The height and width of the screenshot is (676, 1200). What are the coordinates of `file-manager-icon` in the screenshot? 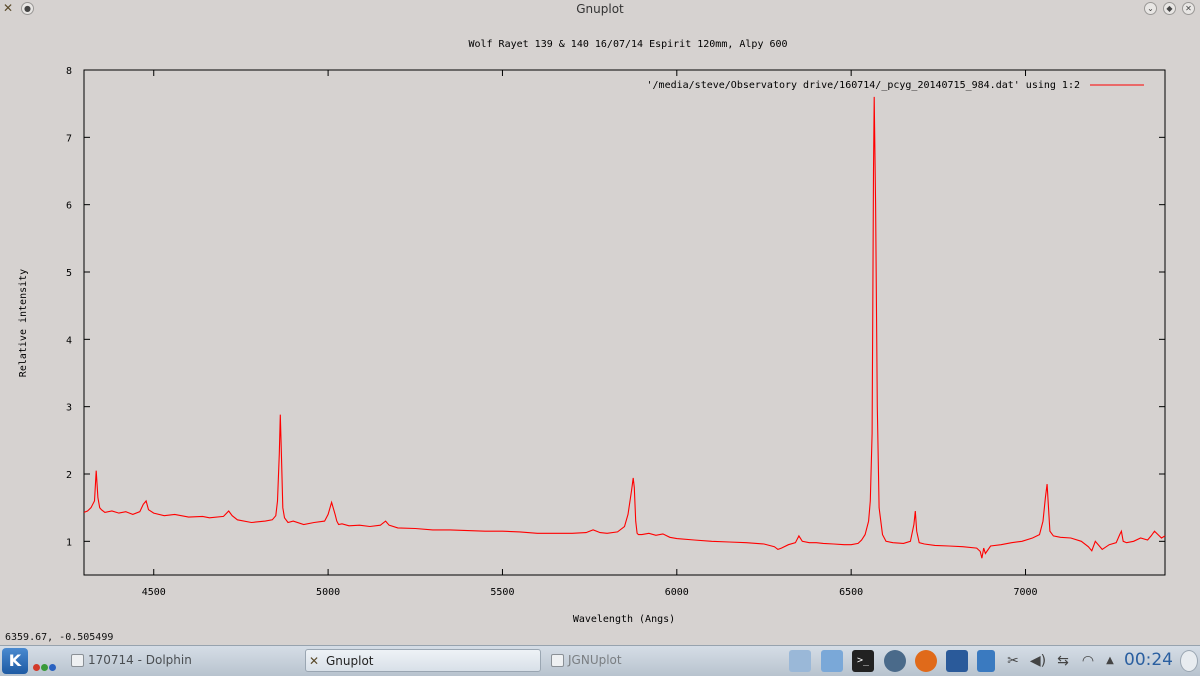 It's located at (832, 661).